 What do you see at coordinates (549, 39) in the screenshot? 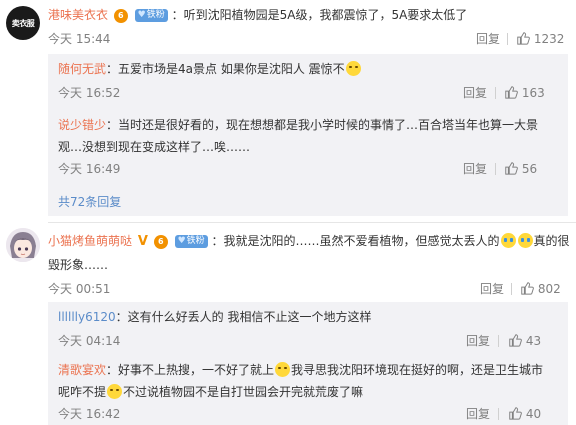
I see `like-count: 1232` at bounding box center [549, 39].